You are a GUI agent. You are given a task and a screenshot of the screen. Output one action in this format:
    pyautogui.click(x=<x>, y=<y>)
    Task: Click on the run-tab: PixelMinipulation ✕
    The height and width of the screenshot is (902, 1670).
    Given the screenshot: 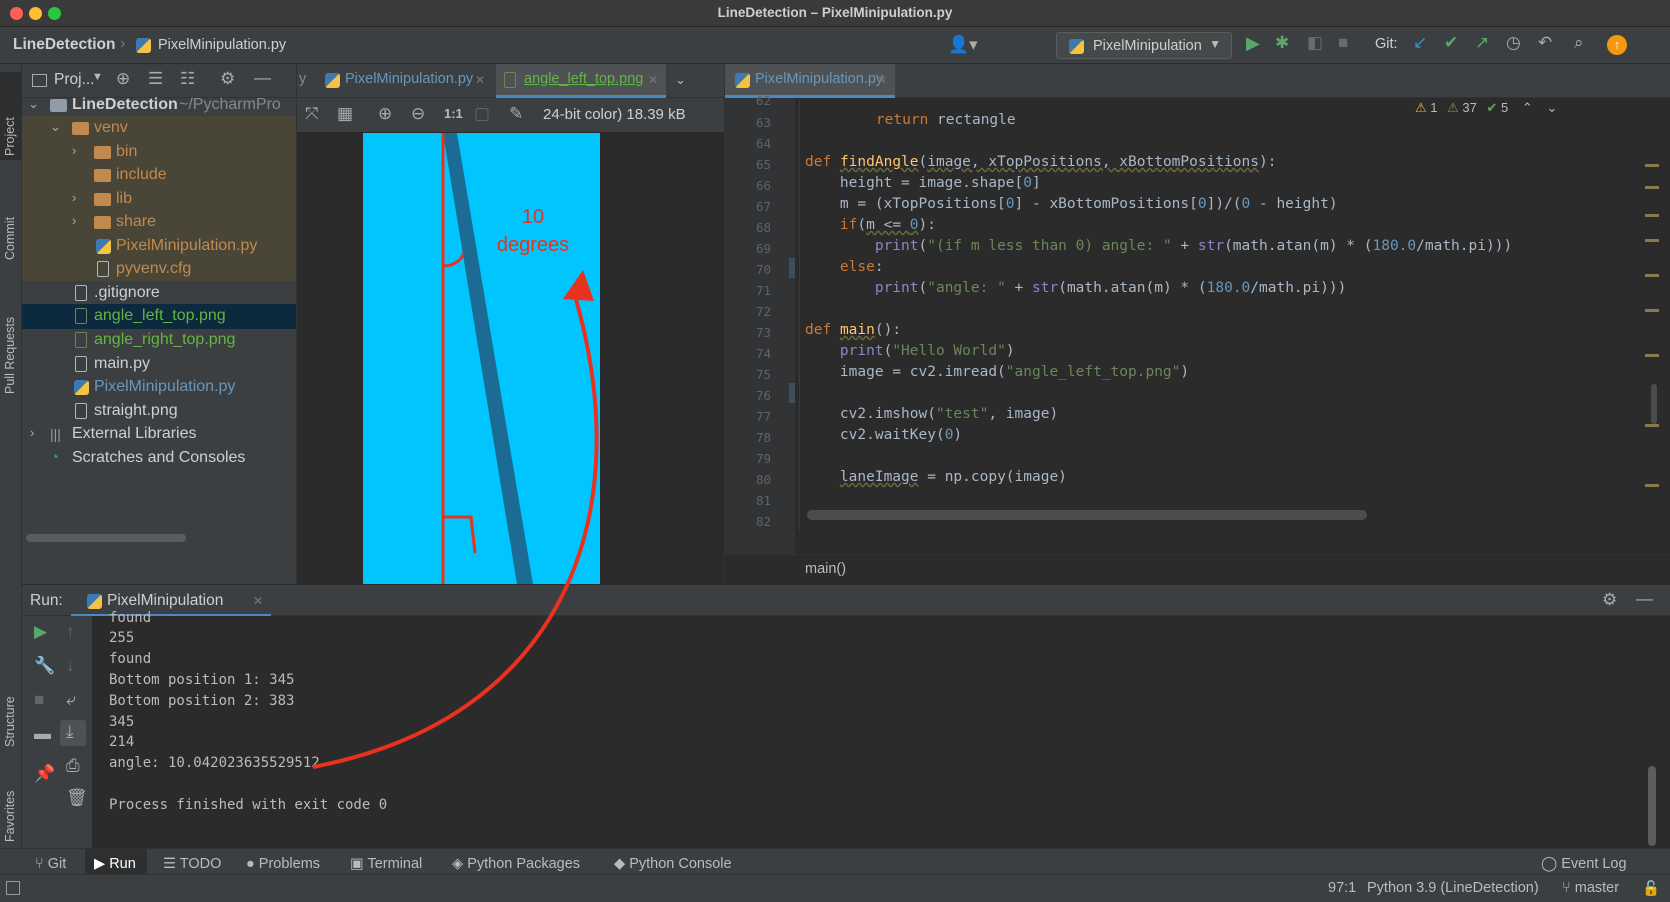 What is the action you would take?
    pyautogui.click(x=171, y=601)
    